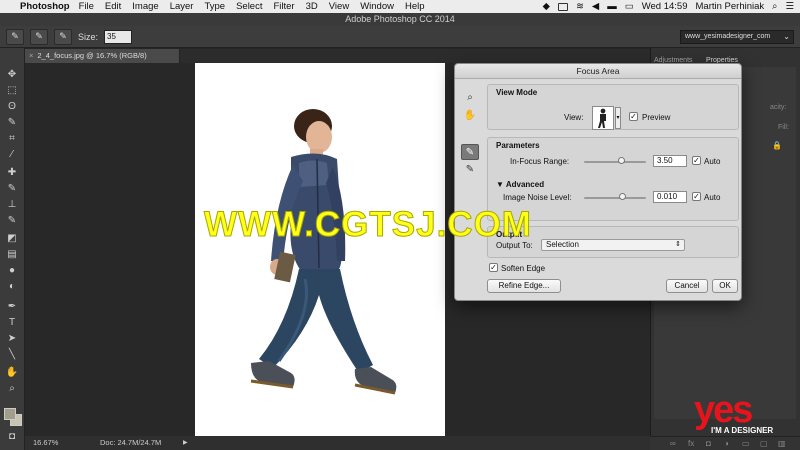 The height and width of the screenshot is (450, 800). Describe the element at coordinates (12, 389) in the screenshot. I see `zoom-tool-icon: ⌕` at that location.